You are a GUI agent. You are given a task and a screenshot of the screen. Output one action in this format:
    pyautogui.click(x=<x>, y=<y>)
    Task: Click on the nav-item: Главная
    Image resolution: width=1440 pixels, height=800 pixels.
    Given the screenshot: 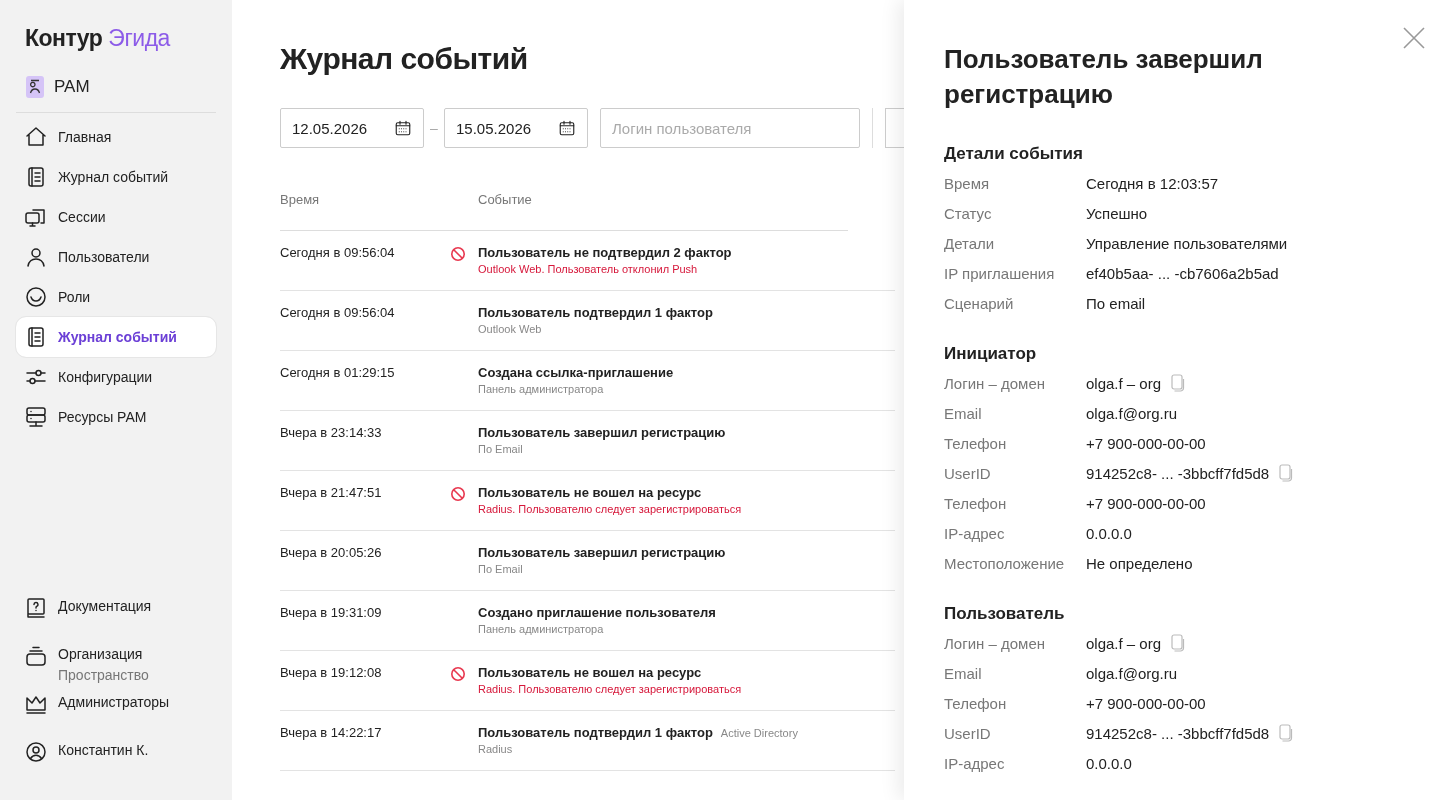 What is the action you would take?
    pyautogui.click(x=116, y=137)
    